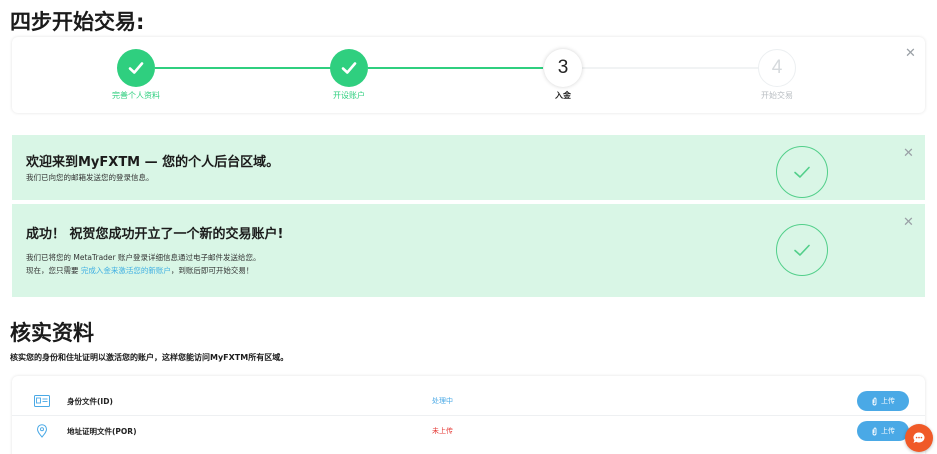 Image resolution: width=937 pixels, height=454 pixels. I want to click on step-4-number: 4, so click(777, 67).